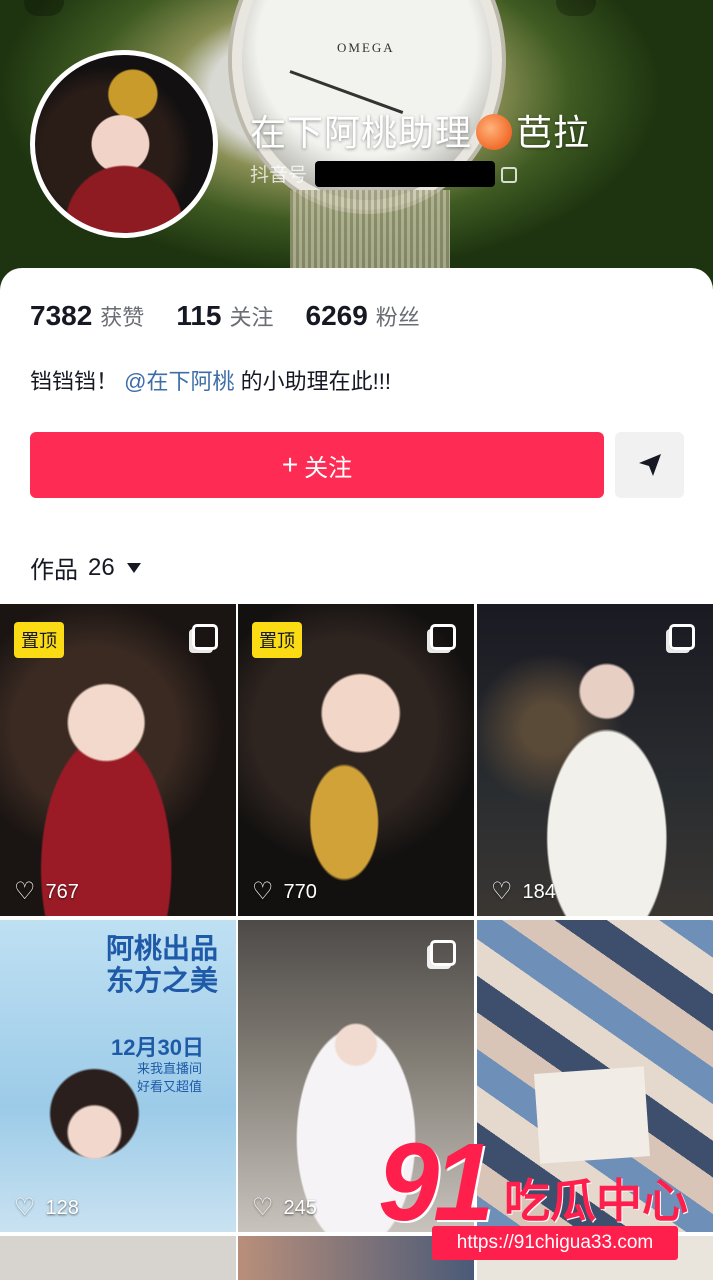 This screenshot has height=1280, width=713. Describe the element at coordinates (161, 982) in the screenshot. I see `poster-title-line: 东方之美` at that location.